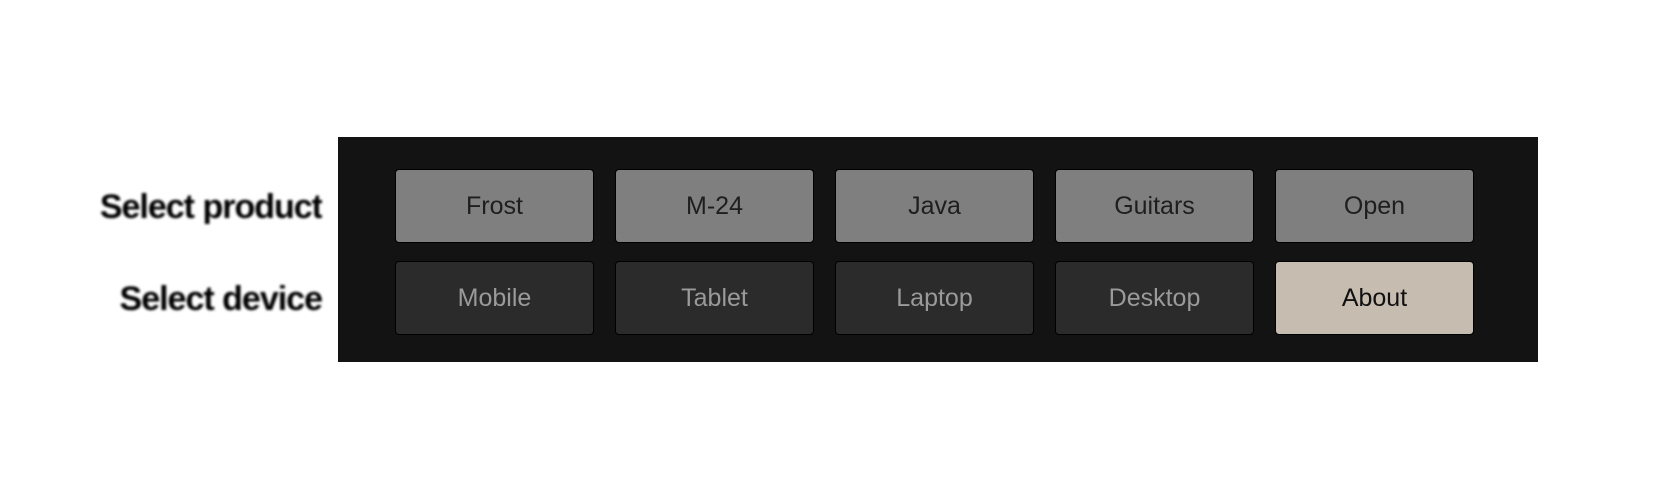 Image resolution: width=1664 pixels, height=504 pixels. What do you see at coordinates (210, 207) in the screenshot?
I see `product-row-label: Select product` at bounding box center [210, 207].